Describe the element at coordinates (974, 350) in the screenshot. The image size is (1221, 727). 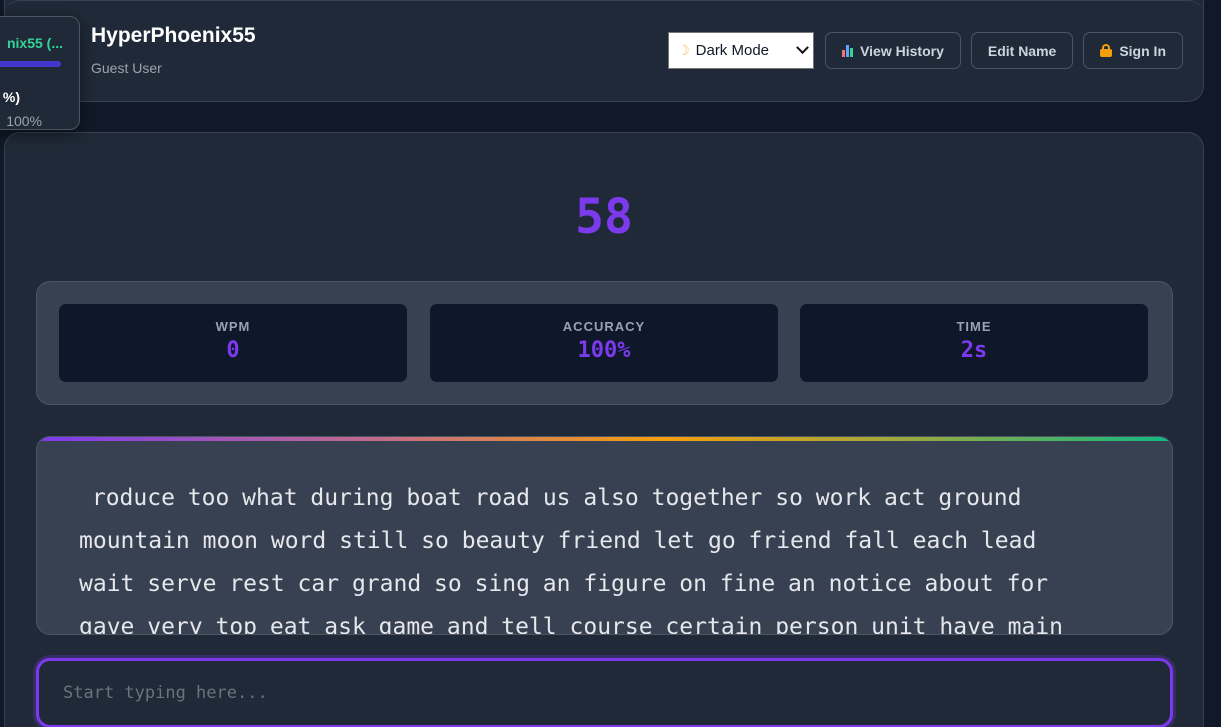
I see `stat-value: 2s` at that location.